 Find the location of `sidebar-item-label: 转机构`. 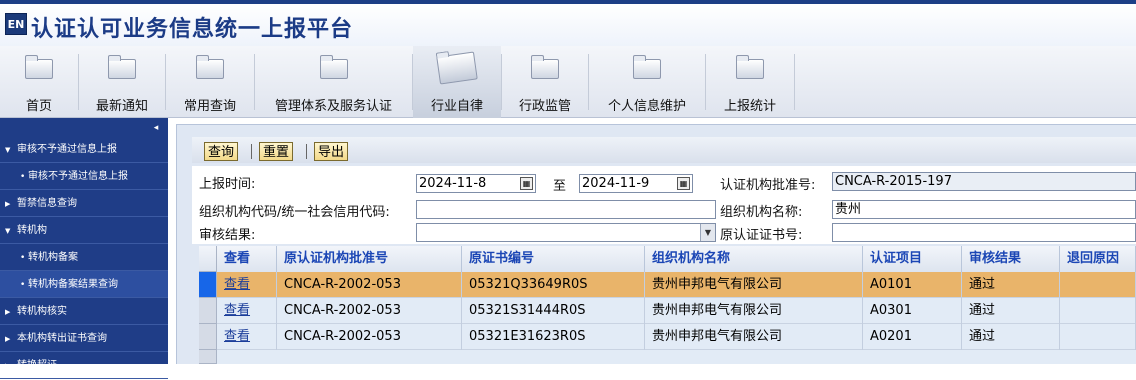

sidebar-item-label: 转机构 is located at coordinates (32, 230).